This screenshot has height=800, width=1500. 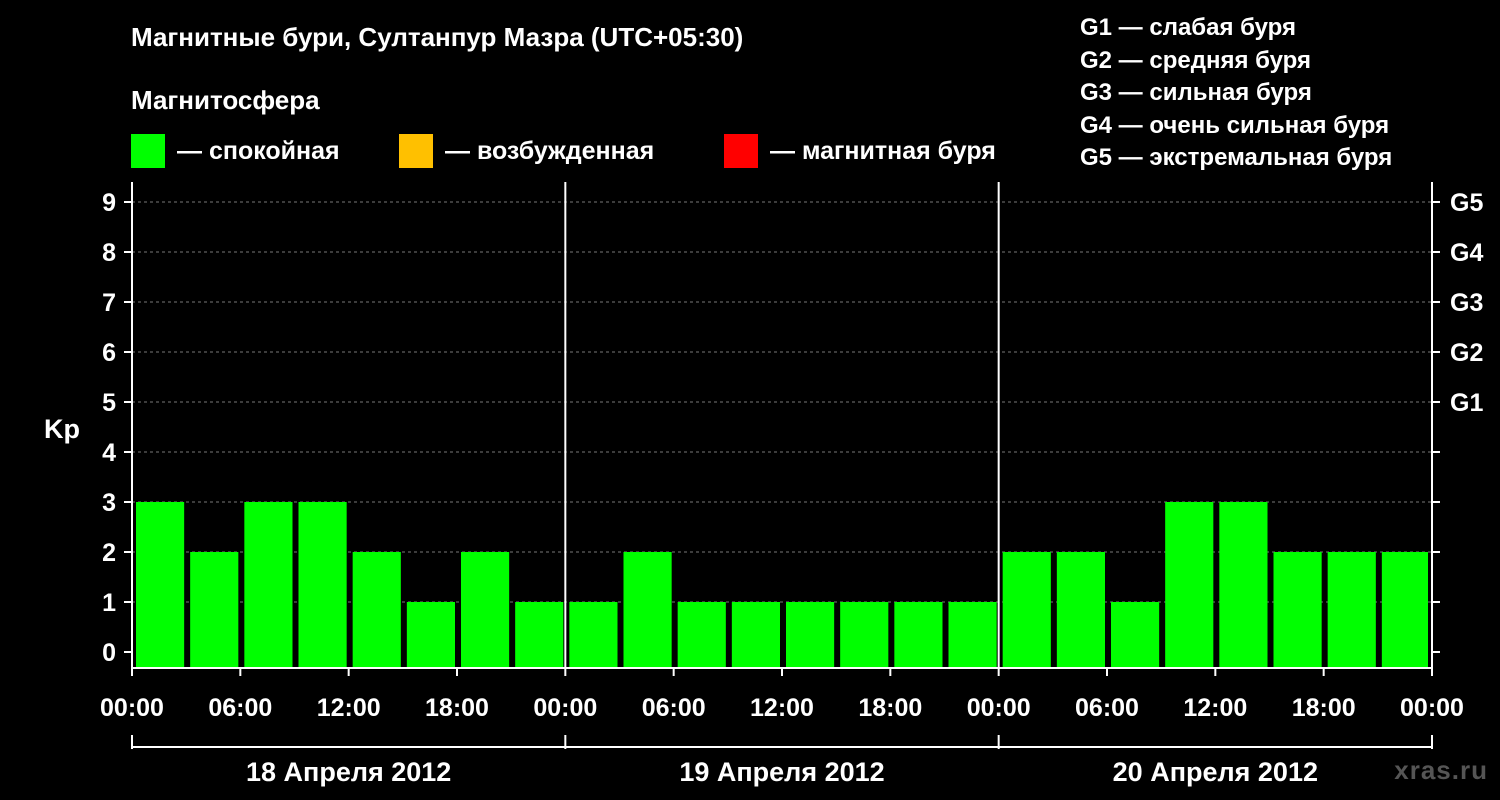 I want to click on y-tick-label-6: 6, so click(x=109, y=353).